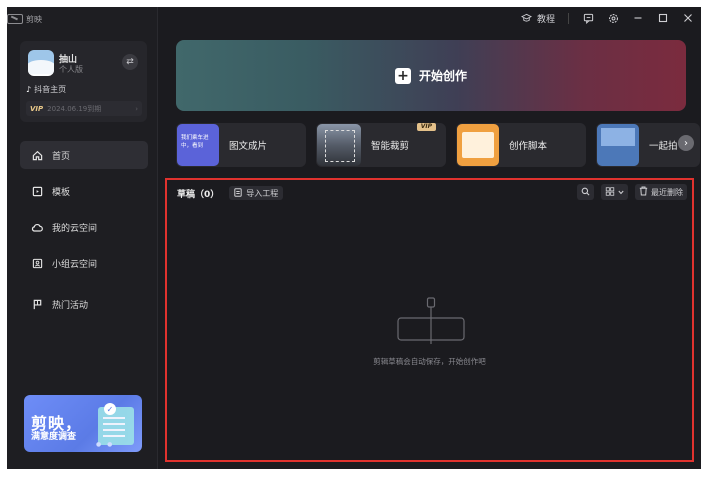 Image resolution: width=708 pixels, height=477 pixels. Describe the element at coordinates (84, 191) in the screenshot. I see `nav-item-templates: 模板` at that location.